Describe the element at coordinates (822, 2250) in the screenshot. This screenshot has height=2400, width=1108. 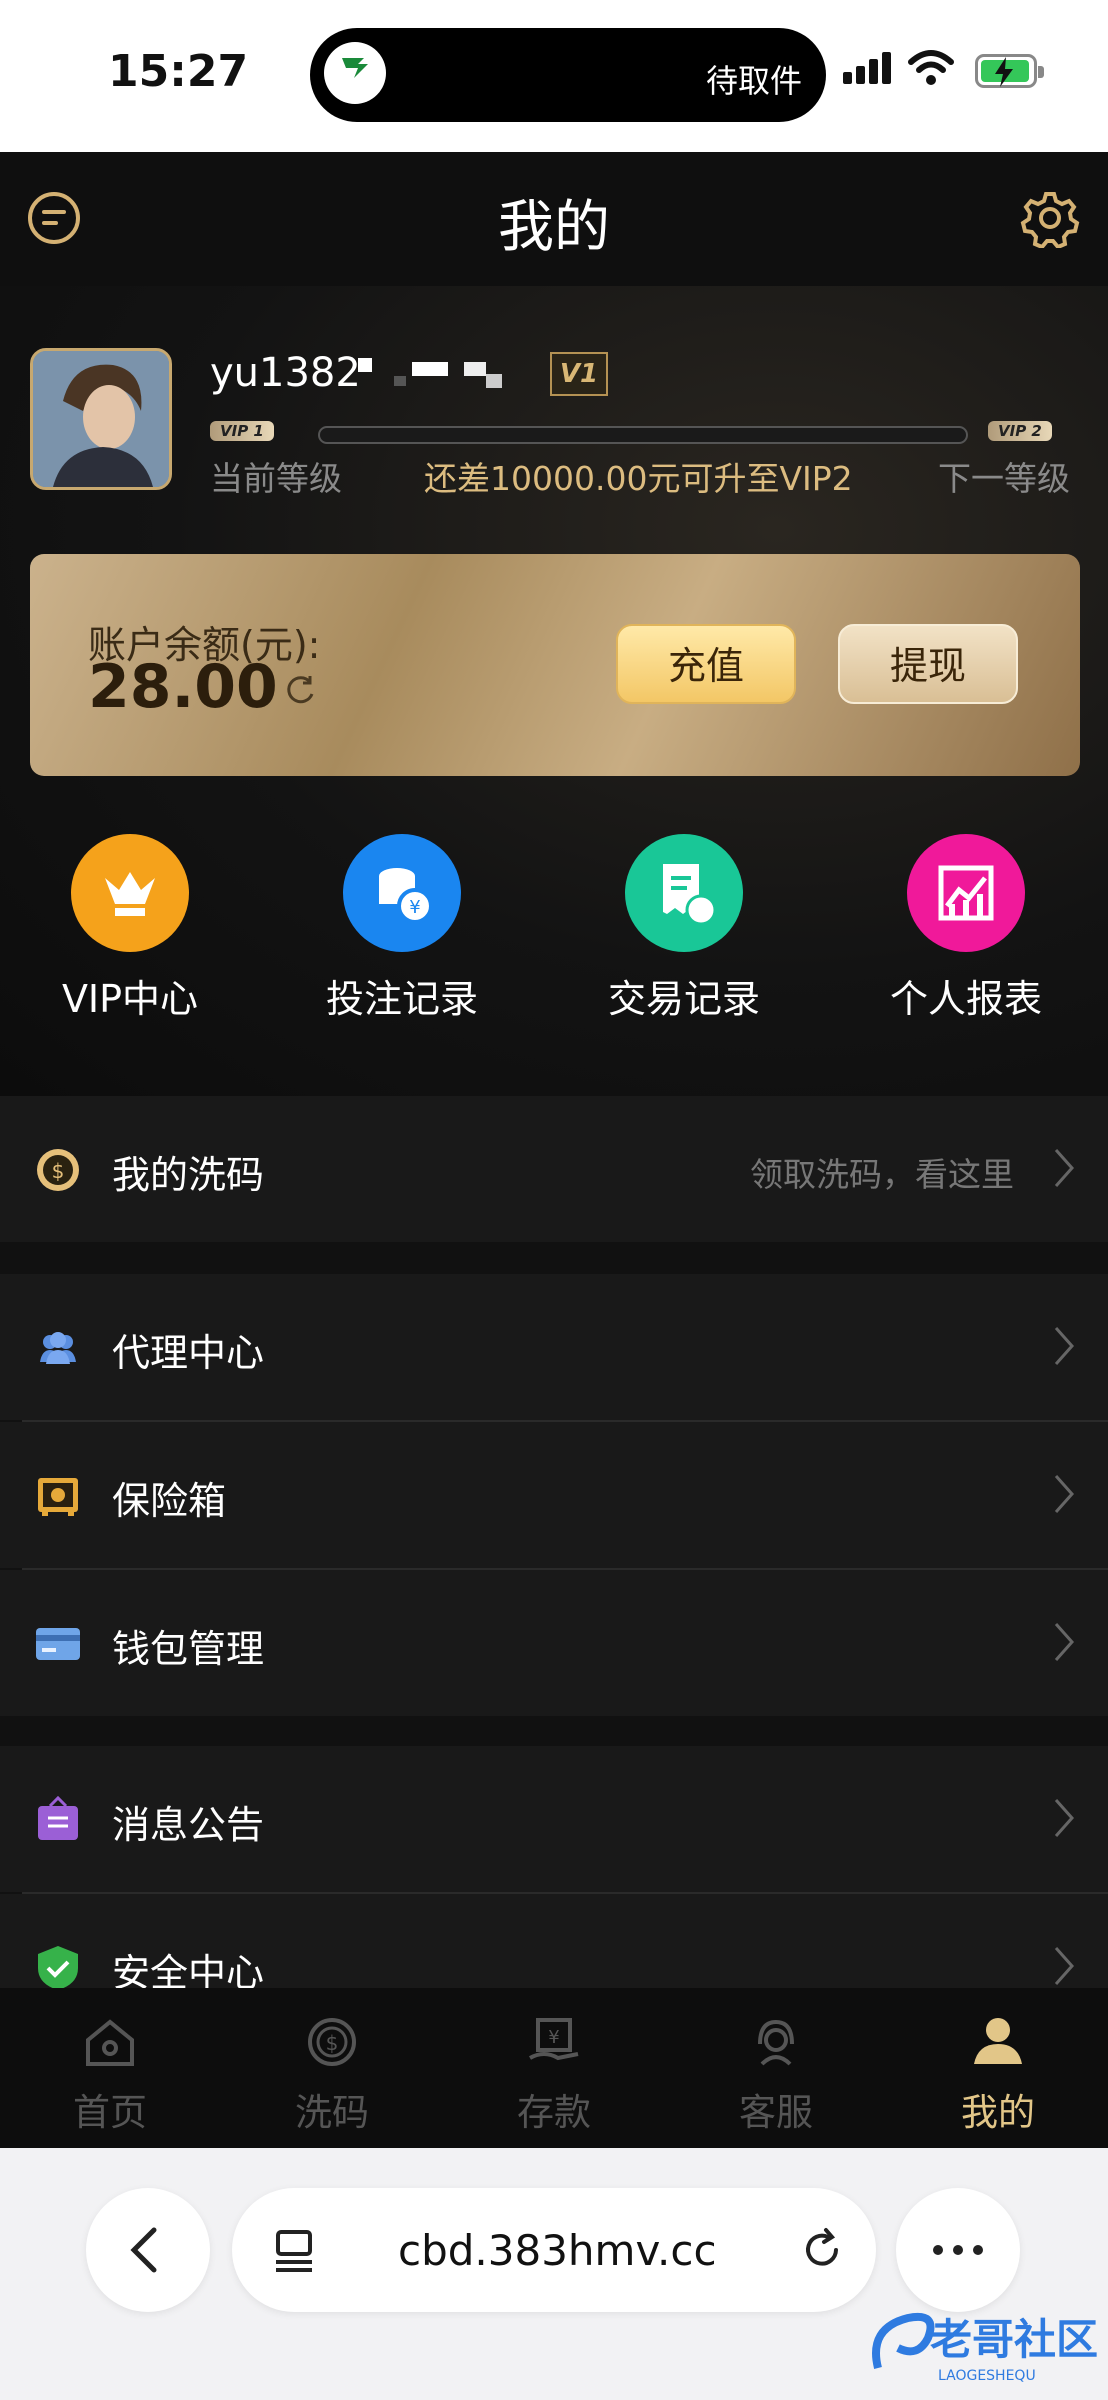
I see `reload-icon` at that location.